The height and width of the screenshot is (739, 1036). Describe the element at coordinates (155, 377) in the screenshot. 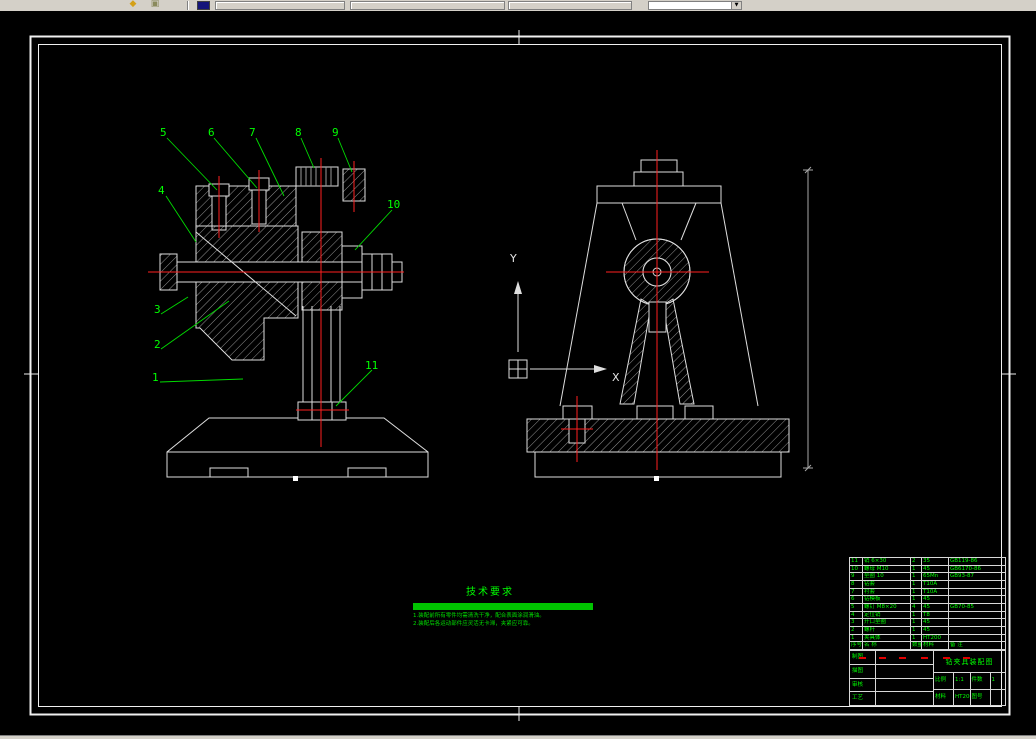

I see `callout-1: 1` at that location.